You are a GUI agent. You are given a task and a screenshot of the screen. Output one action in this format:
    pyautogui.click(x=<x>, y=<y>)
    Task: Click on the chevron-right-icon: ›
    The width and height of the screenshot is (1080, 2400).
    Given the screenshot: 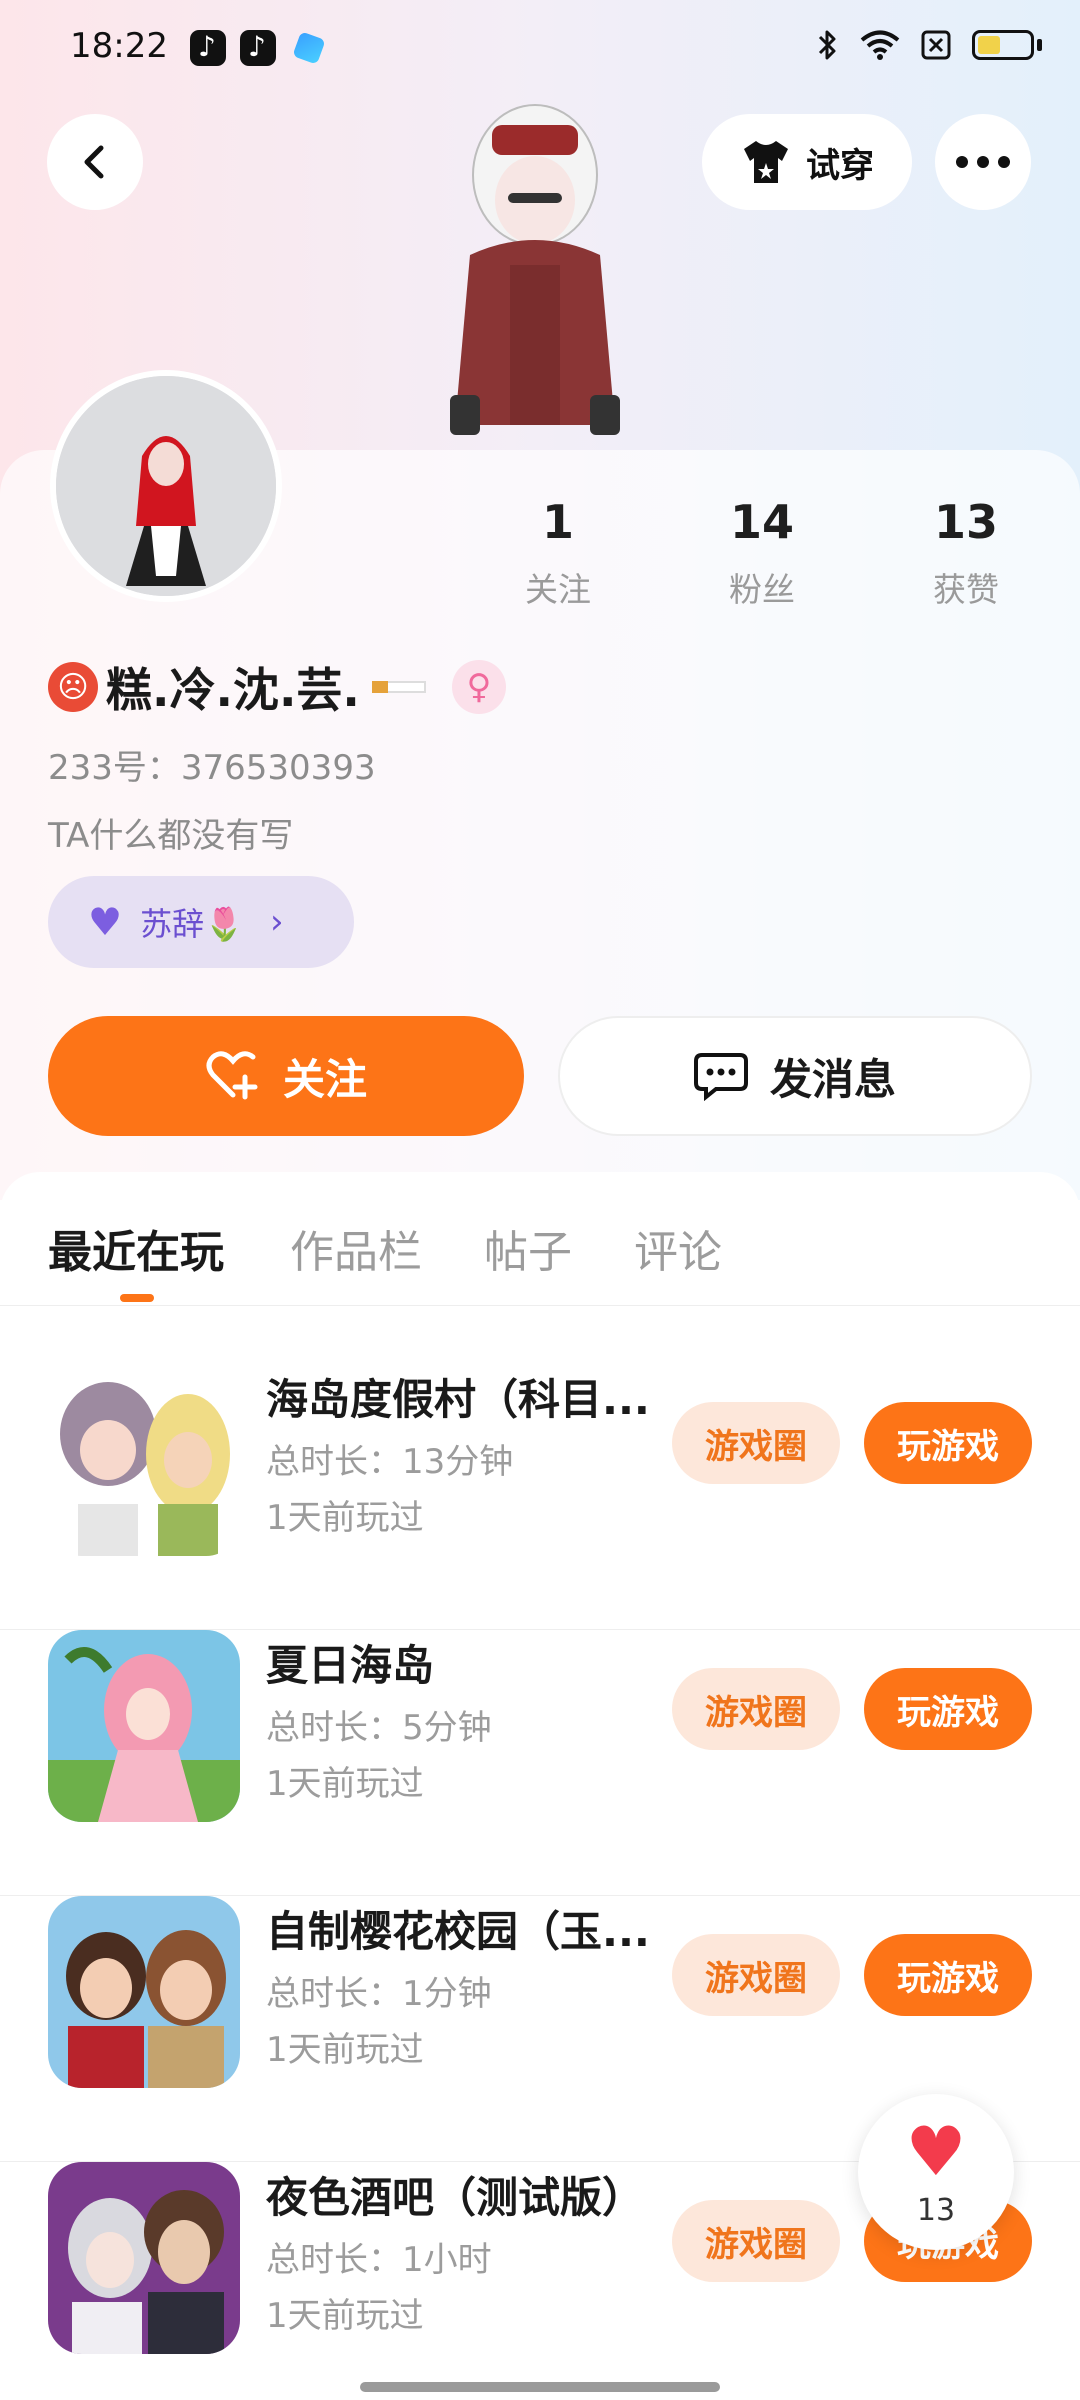 What is the action you would take?
    pyautogui.click(x=276, y=922)
    